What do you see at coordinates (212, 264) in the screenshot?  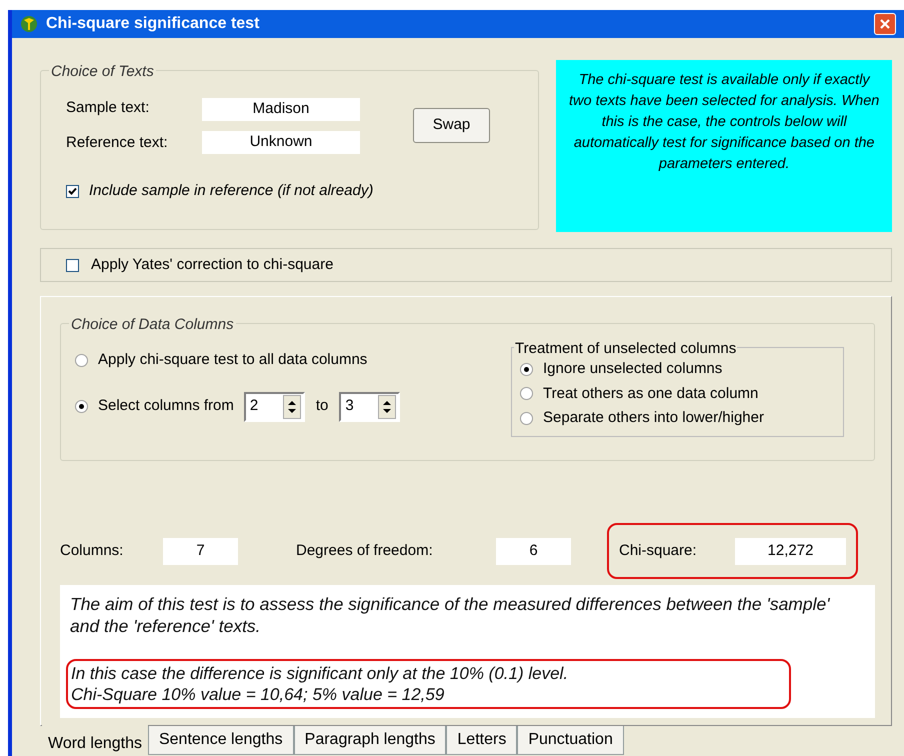 I see `checkbox-label: Apply Yates' correction to chi-square` at bounding box center [212, 264].